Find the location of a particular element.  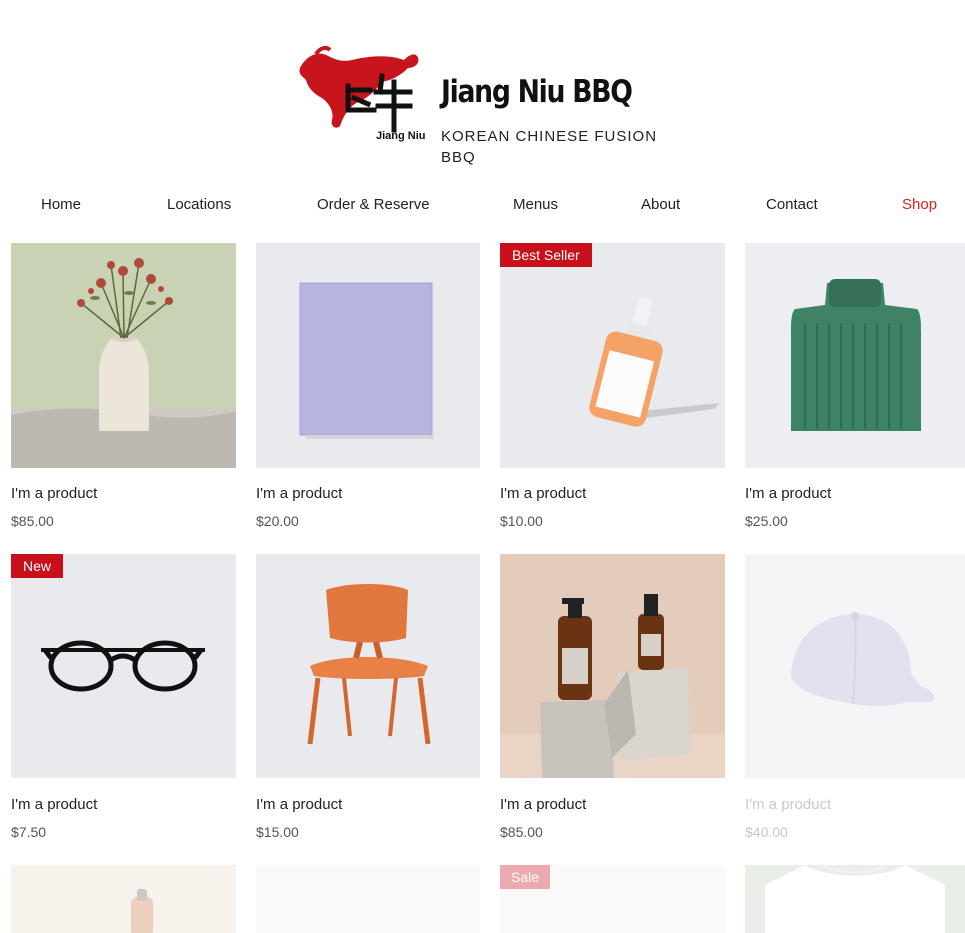

product-price: $20.00 is located at coordinates (277, 521).